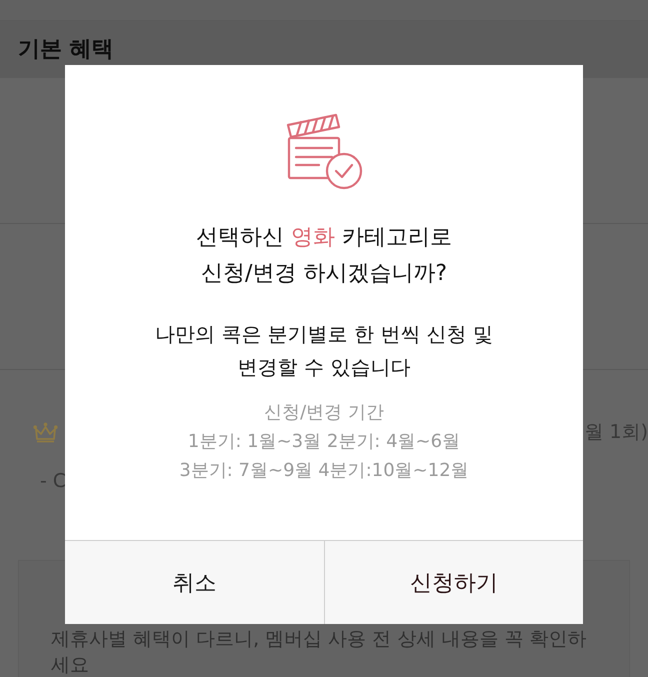 This screenshot has height=677, width=648. I want to click on clapperboard-check-icon, so click(324, 151).